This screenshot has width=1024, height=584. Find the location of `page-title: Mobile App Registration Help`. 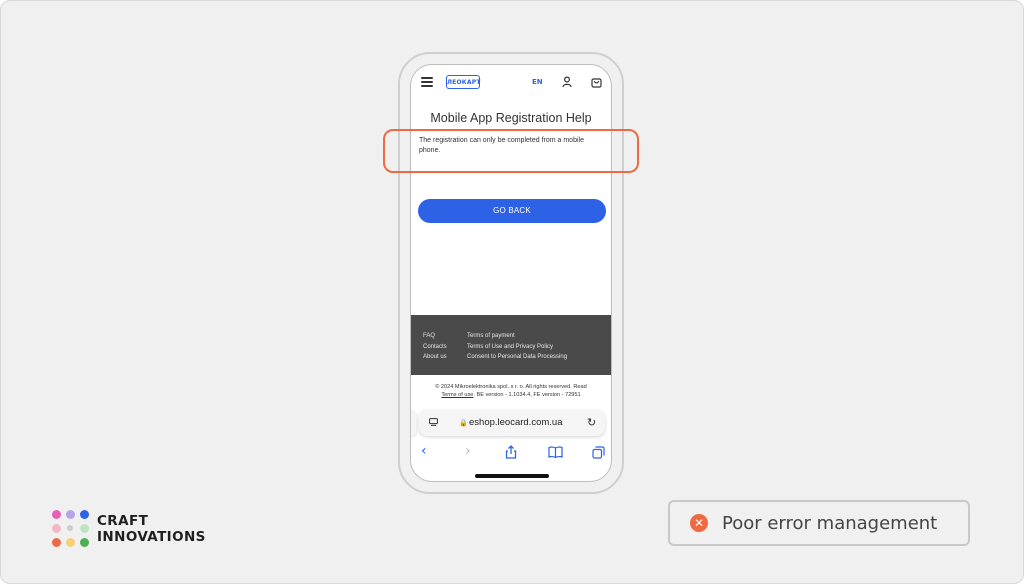

page-title: Mobile App Registration Help is located at coordinates (511, 118).